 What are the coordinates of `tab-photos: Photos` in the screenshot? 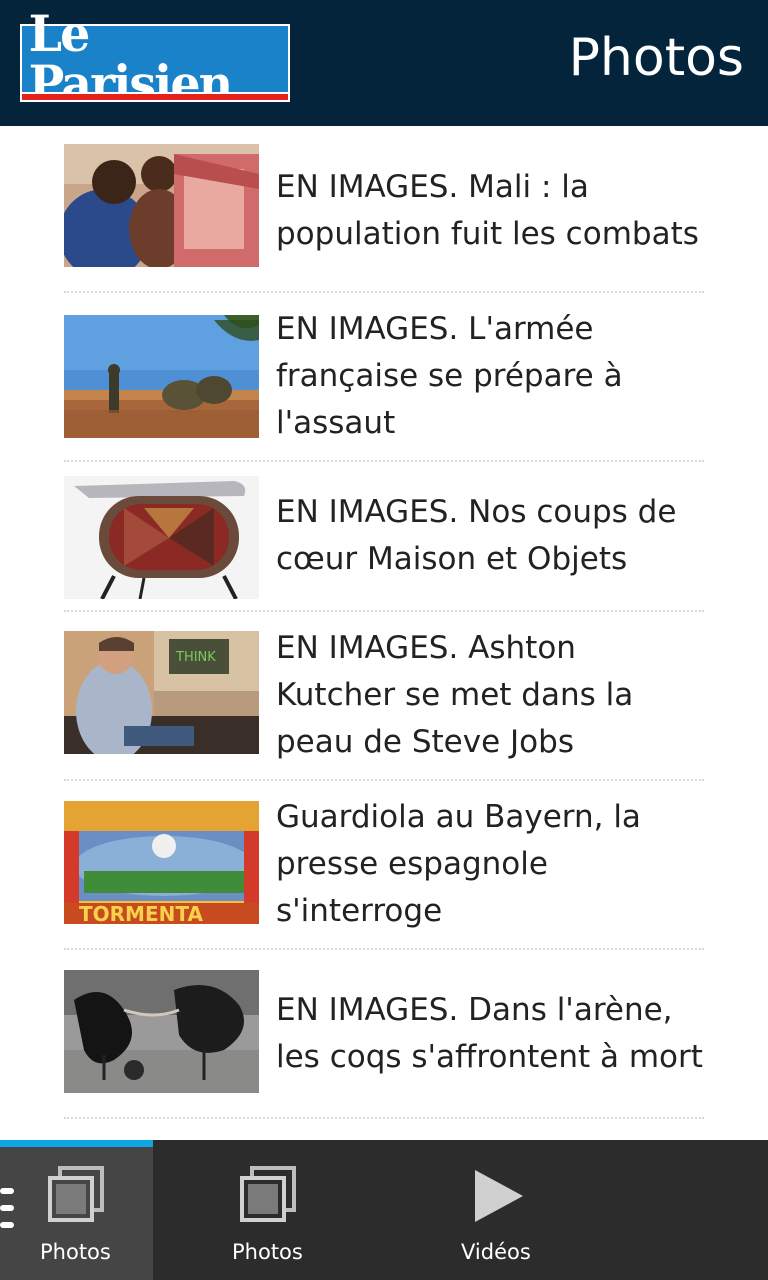 It's located at (268, 1210).